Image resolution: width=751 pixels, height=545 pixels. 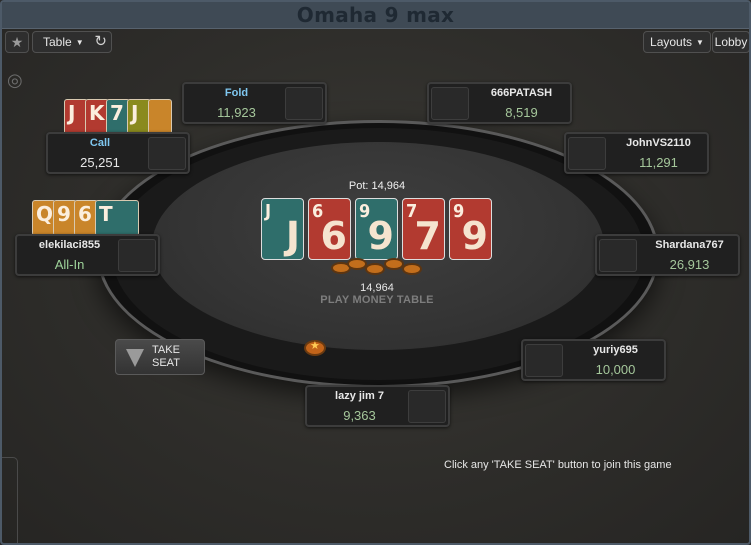 I want to click on player-stack: 8,519, so click(x=521, y=112).